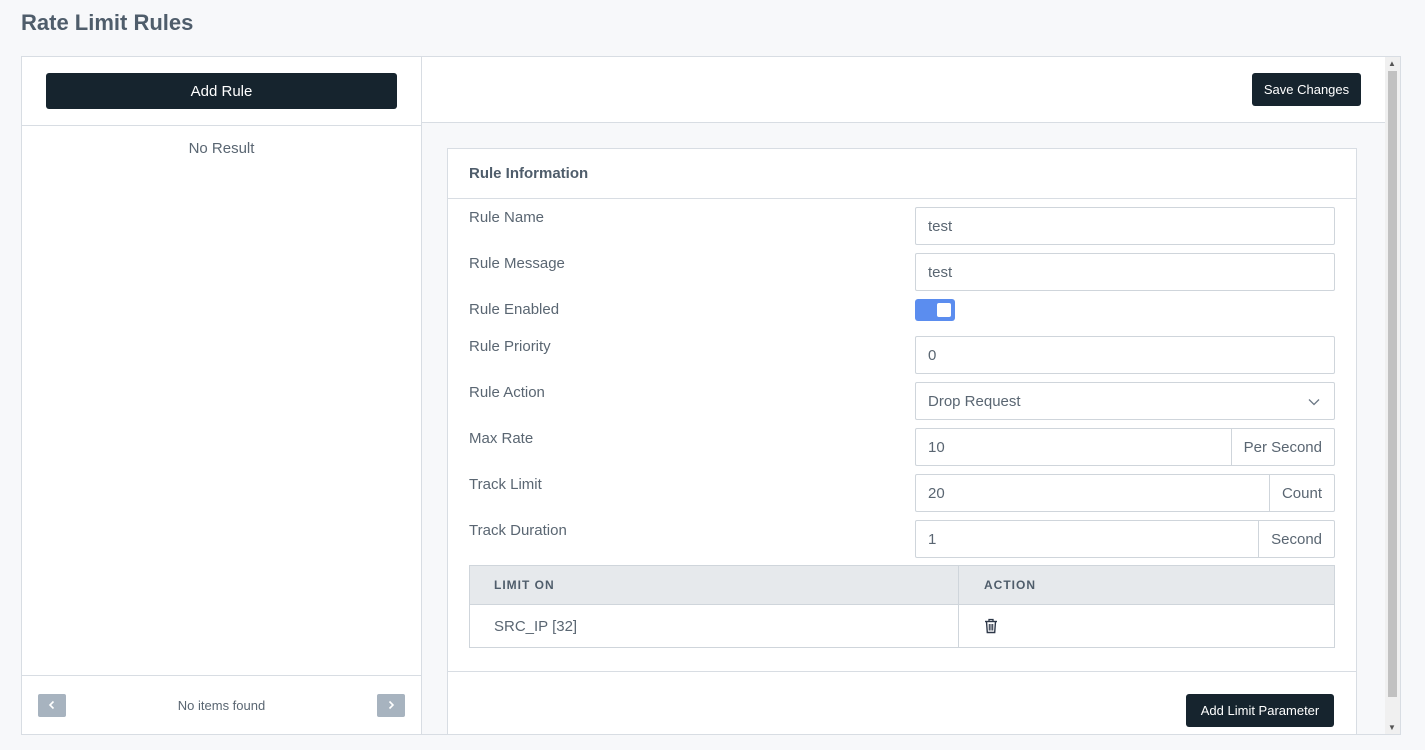  I want to click on limit-parameters-table: LIMIT ON ACTION SRC_IP [32], so click(902, 606).